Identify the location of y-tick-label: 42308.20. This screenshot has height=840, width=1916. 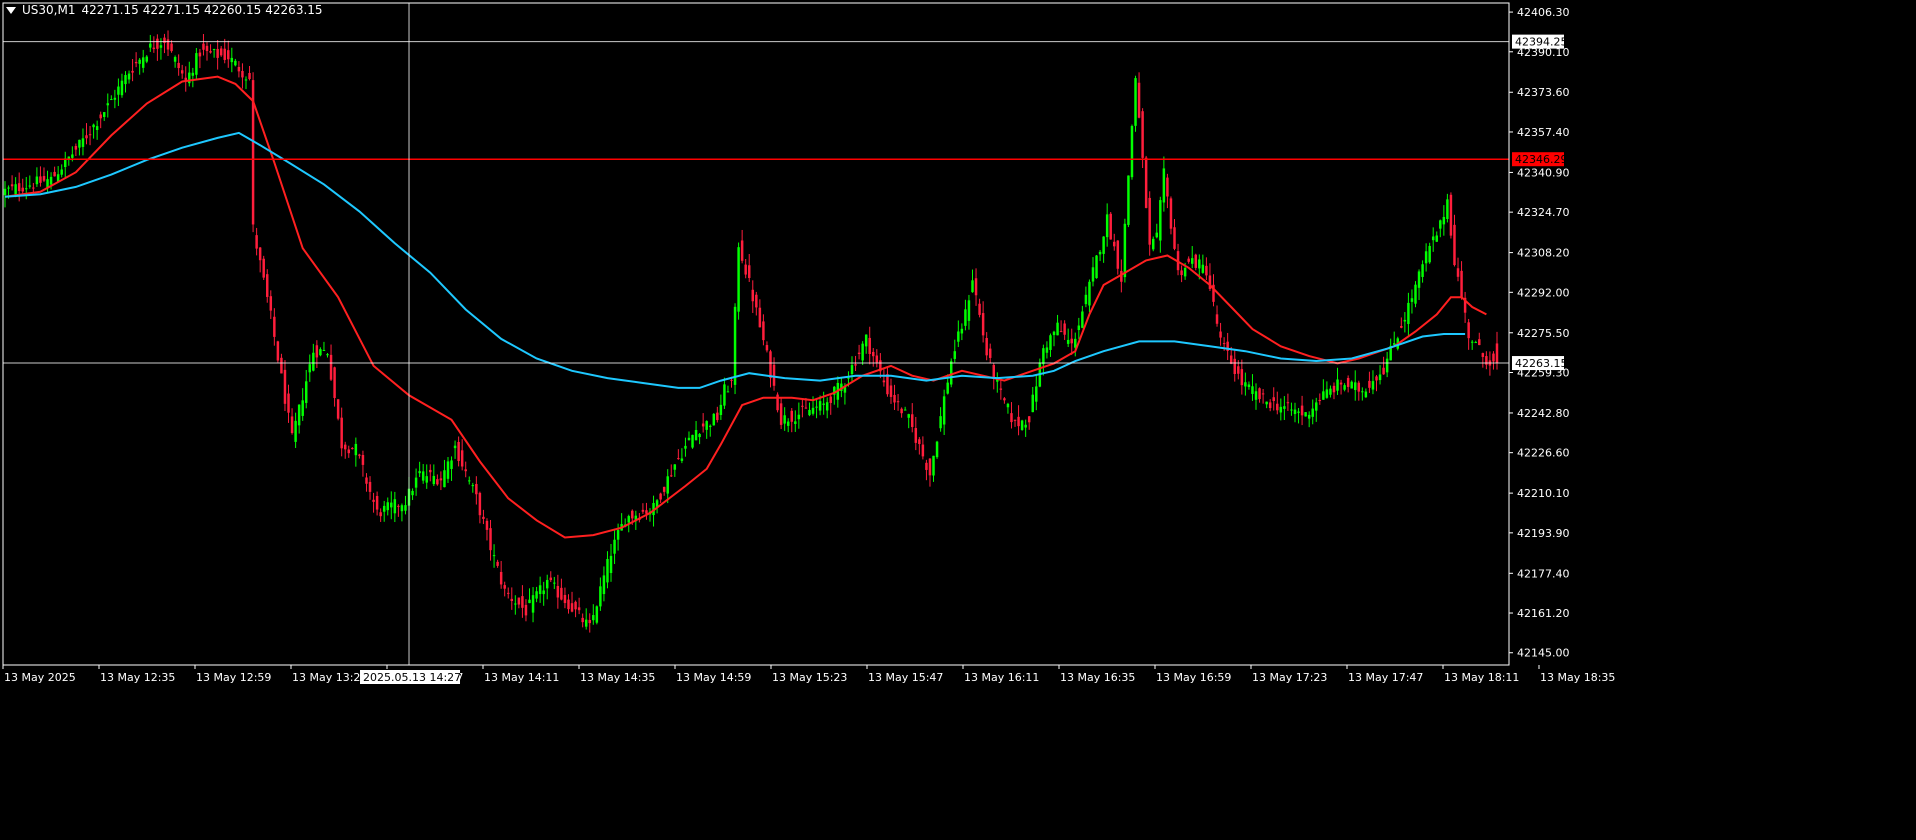
(1543, 253).